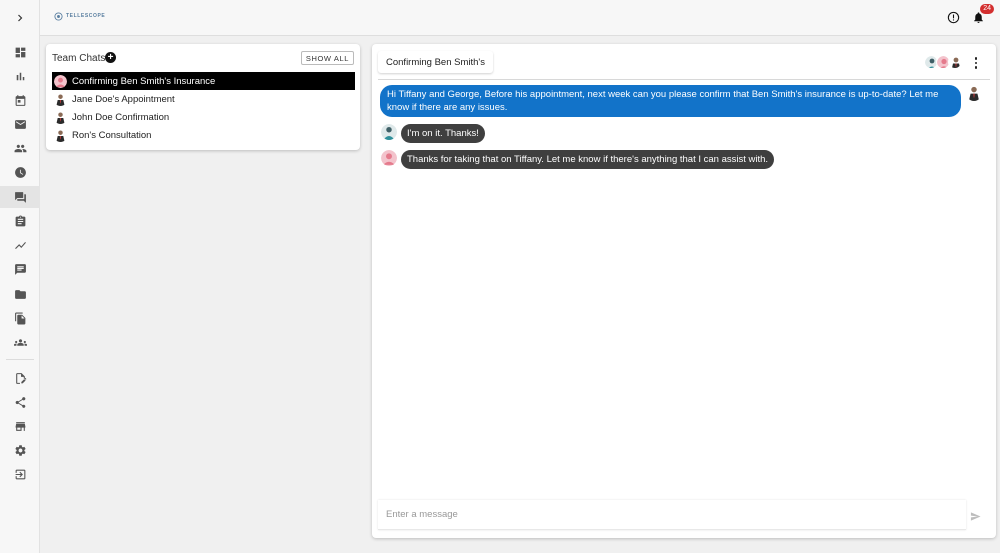 Image resolution: width=1000 pixels, height=553 pixels. What do you see at coordinates (123, 99) in the screenshot?
I see `team-chat-label: Jane Doe's Appointment` at bounding box center [123, 99].